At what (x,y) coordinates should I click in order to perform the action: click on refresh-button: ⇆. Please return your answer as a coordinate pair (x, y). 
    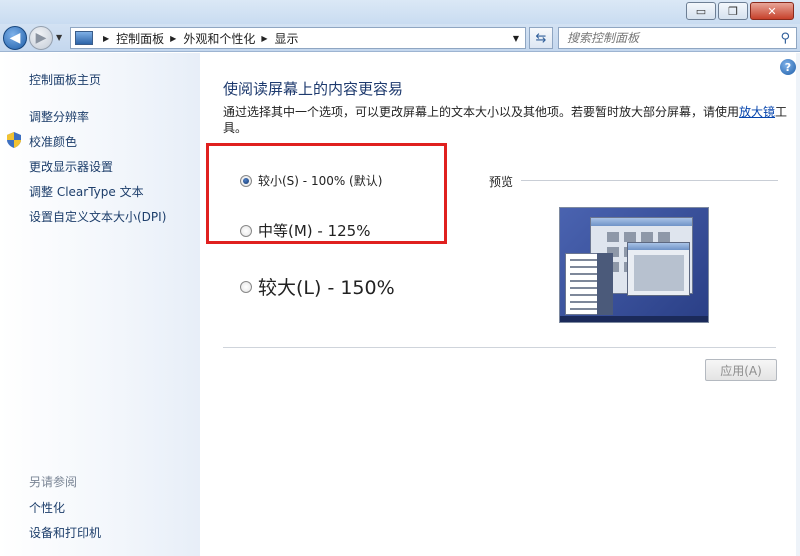
    Looking at the image, I should click on (541, 38).